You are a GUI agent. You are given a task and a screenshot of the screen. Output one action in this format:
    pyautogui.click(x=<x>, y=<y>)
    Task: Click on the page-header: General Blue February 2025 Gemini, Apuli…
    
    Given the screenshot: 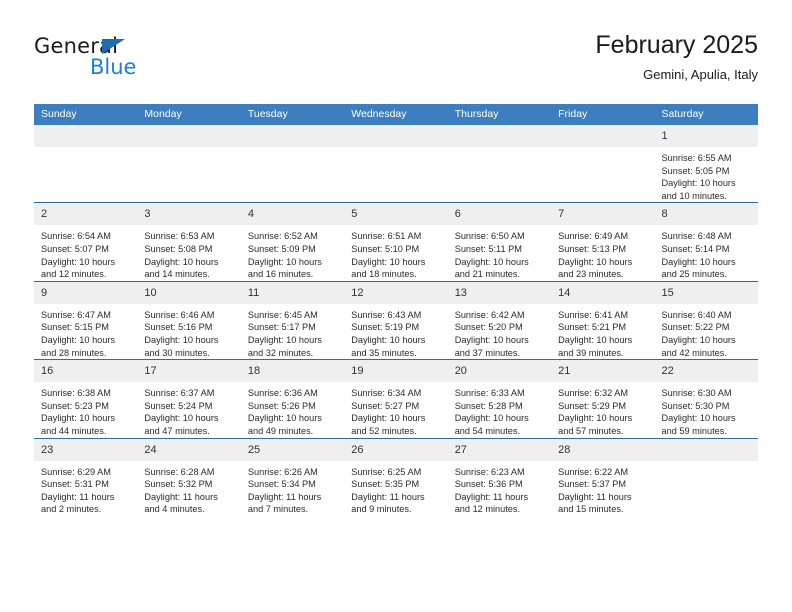 What is the action you would take?
    pyautogui.click(x=396, y=63)
    